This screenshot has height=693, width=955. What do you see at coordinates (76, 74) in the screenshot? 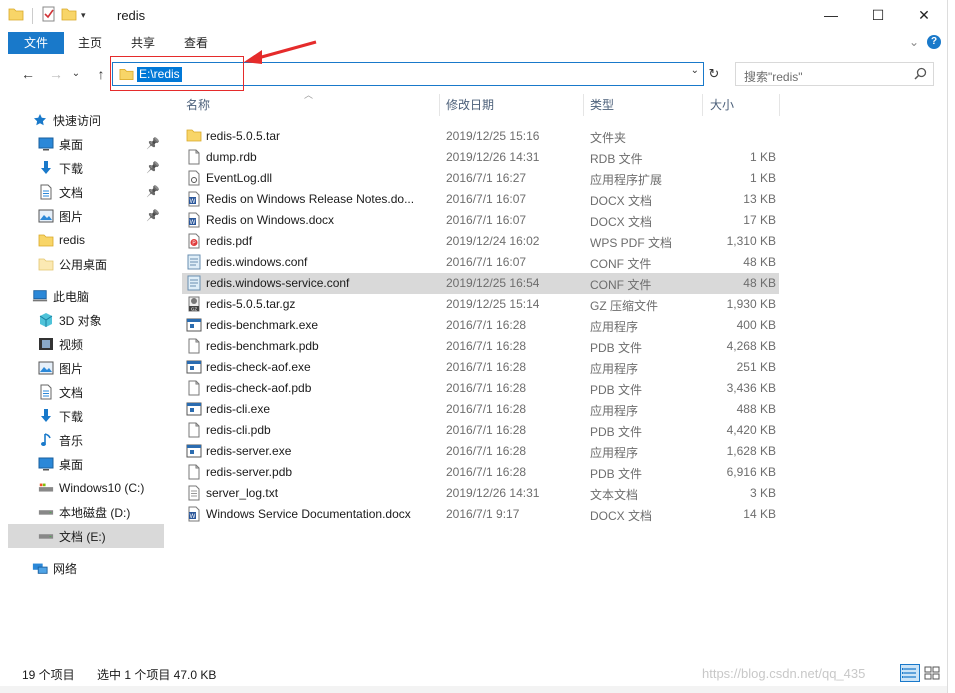
I see `recent-locations-button: ⌄` at bounding box center [76, 74].